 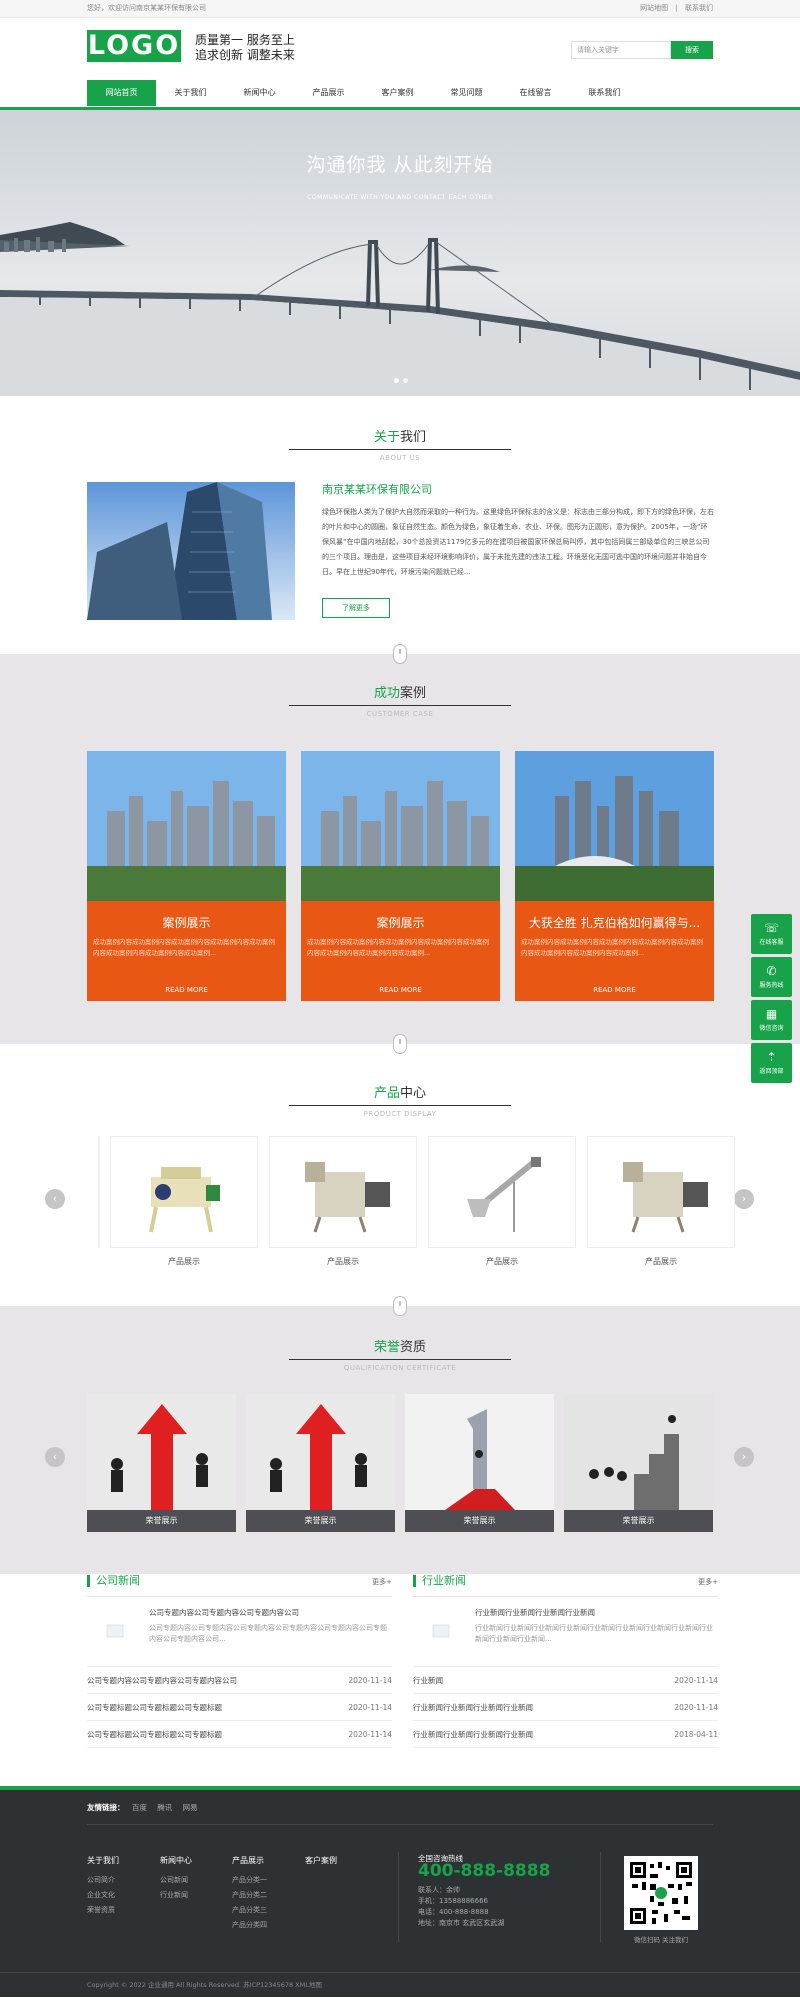 I want to click on news-row: 行业新闻行业新闻行业新闻行业新闻 2020-11-14, so click(x=565, y=1707).